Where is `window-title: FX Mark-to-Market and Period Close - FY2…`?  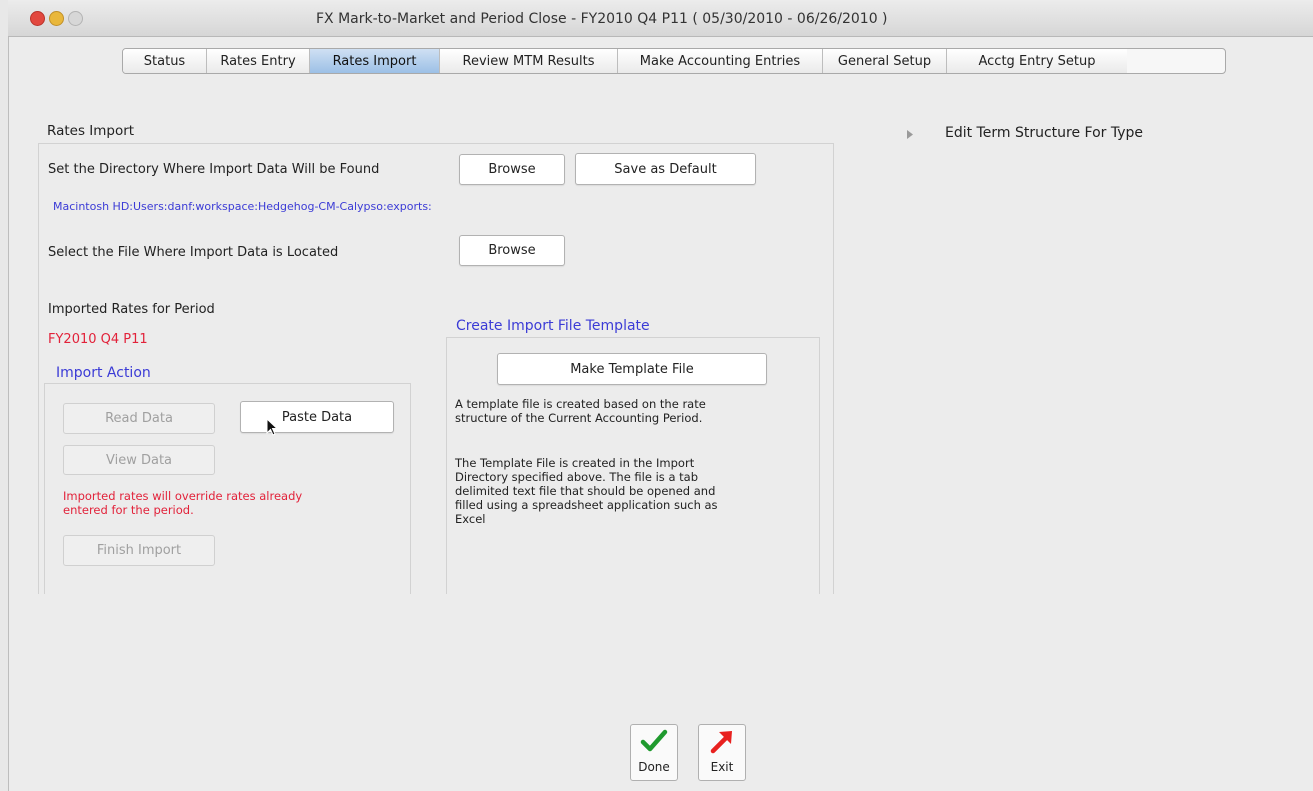 window-title: FX Mark-to-Market and Period Close - FY2… is located at coordinates (602, 19).